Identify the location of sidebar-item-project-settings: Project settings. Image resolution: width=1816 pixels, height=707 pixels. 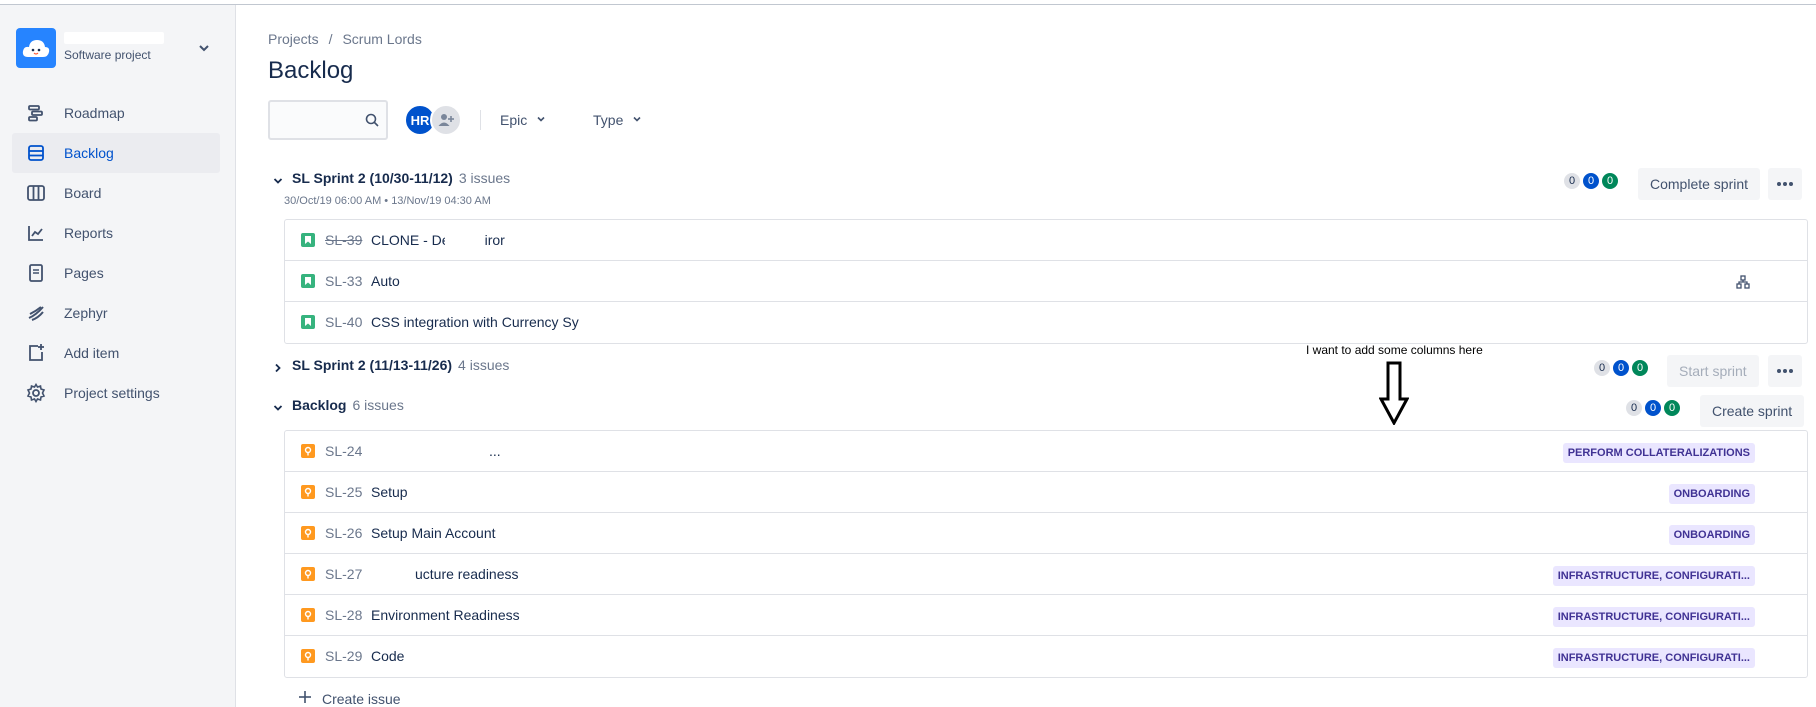
(116, 393).